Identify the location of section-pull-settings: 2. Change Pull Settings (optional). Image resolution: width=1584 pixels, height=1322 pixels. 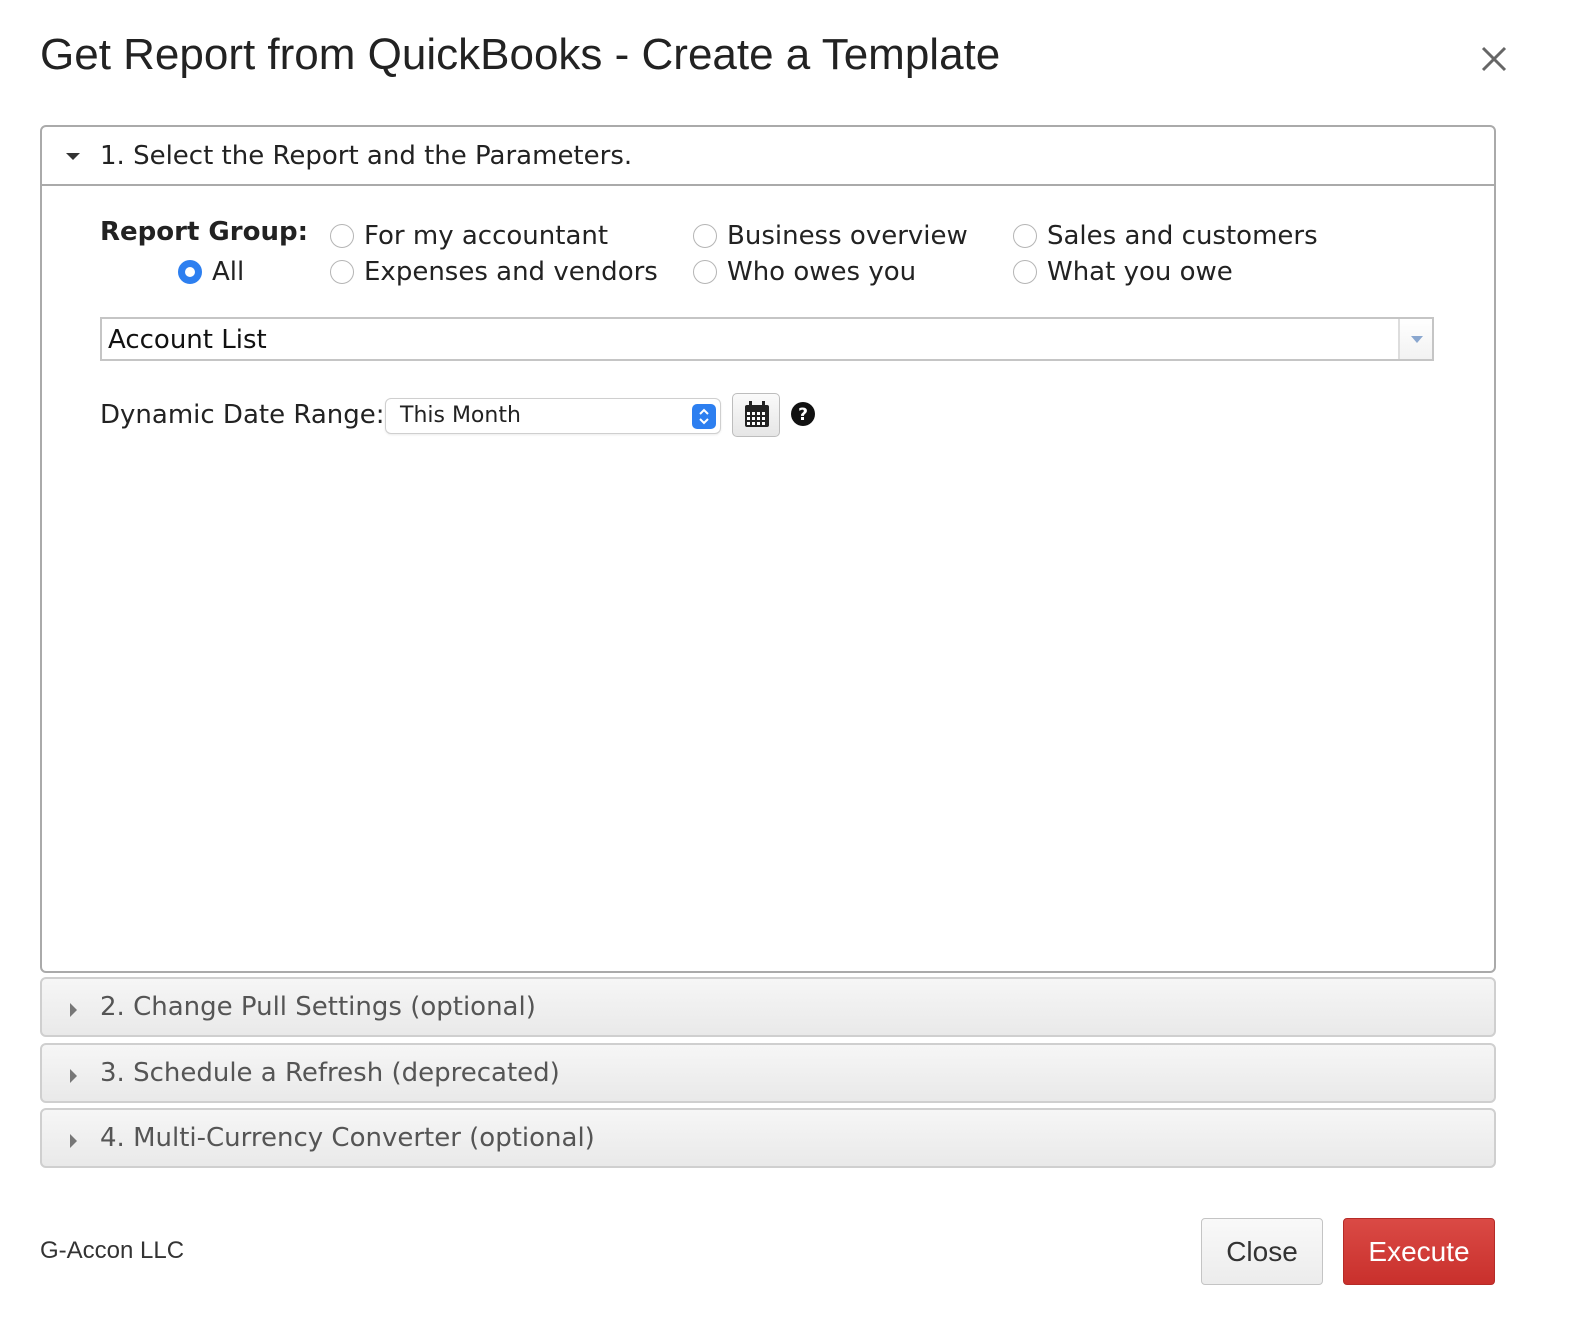
(768, 1007).